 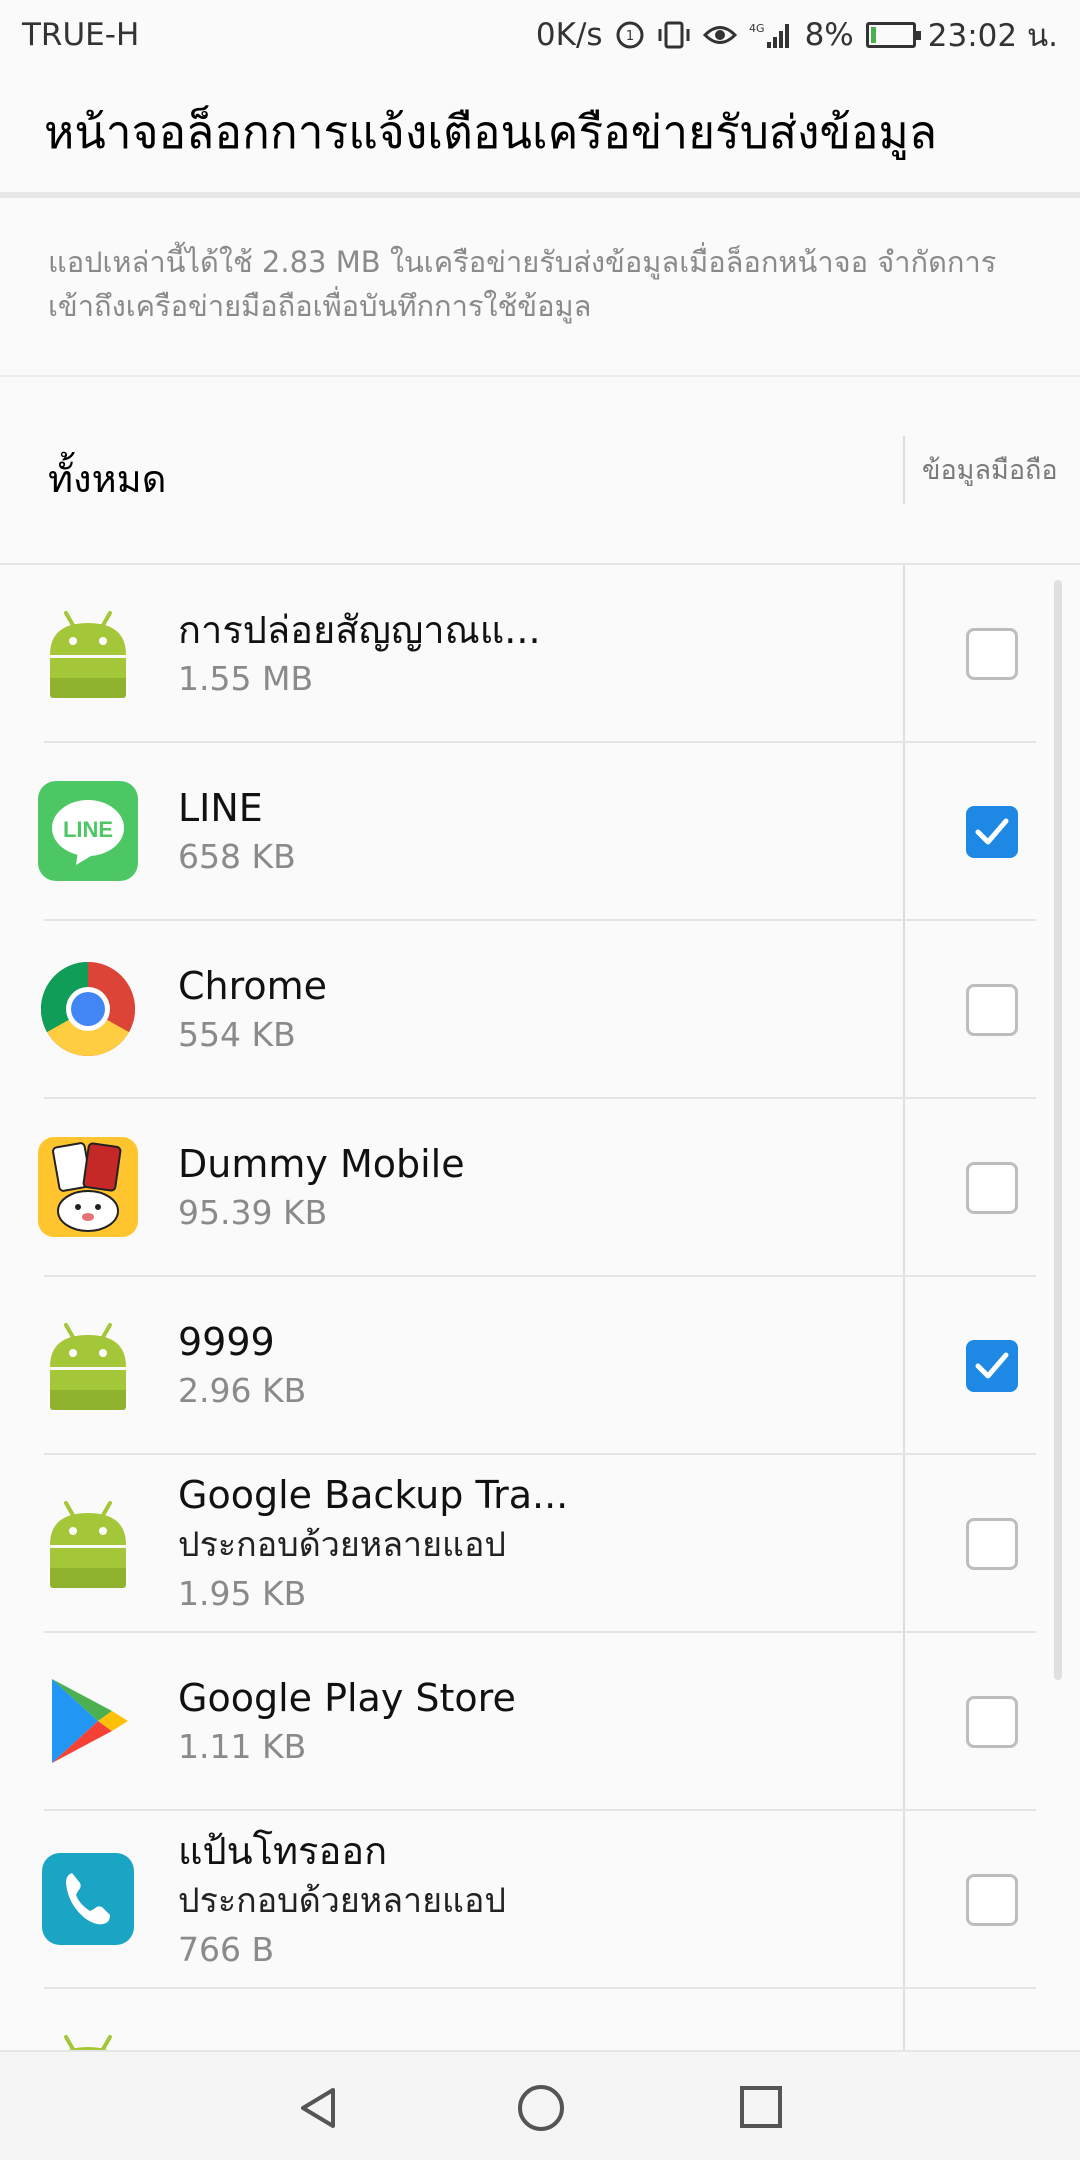 What do you see at coordinates (226, 1949) in the screenshot?
I see `app-data-size: 766 B` at bounding box center [226, 1949].